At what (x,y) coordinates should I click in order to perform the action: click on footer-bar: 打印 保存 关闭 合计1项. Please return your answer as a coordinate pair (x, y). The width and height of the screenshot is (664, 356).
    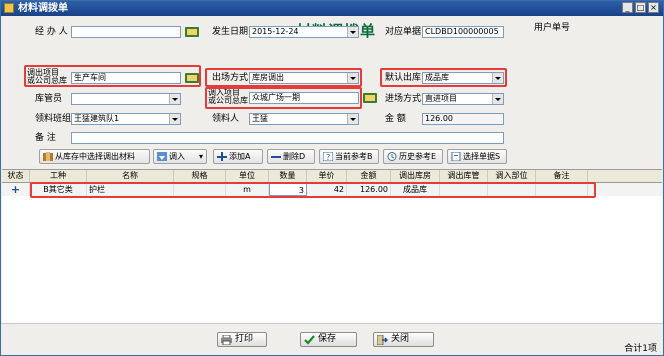
    Looking at the image, I should click on (332, 339).